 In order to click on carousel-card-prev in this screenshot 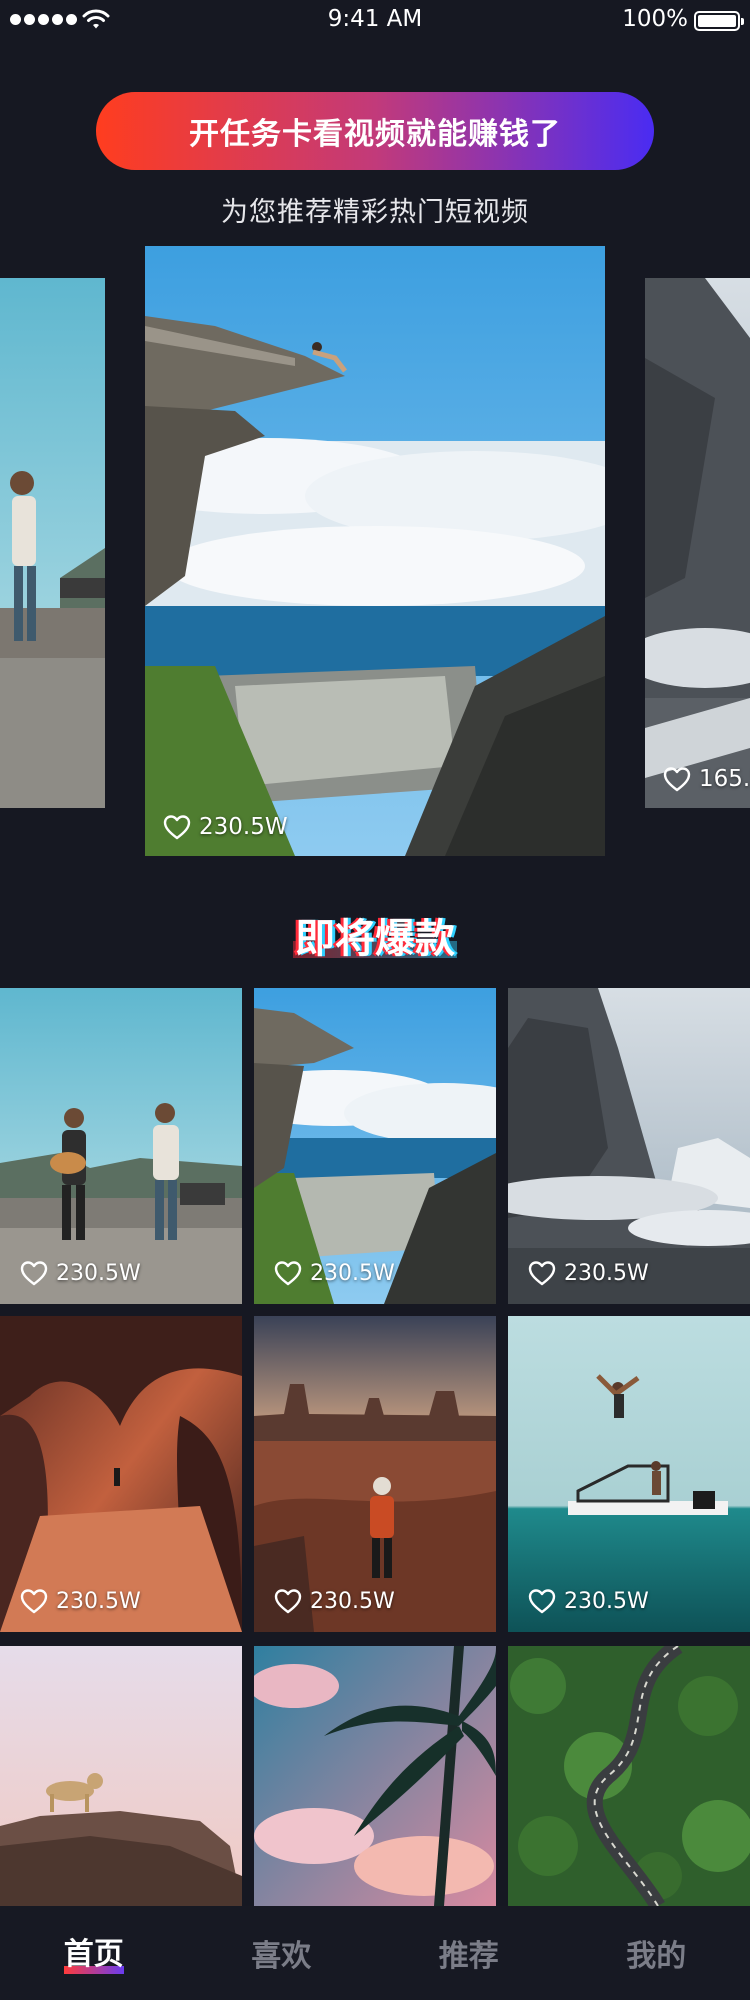, I will do `click(52, 543)`.